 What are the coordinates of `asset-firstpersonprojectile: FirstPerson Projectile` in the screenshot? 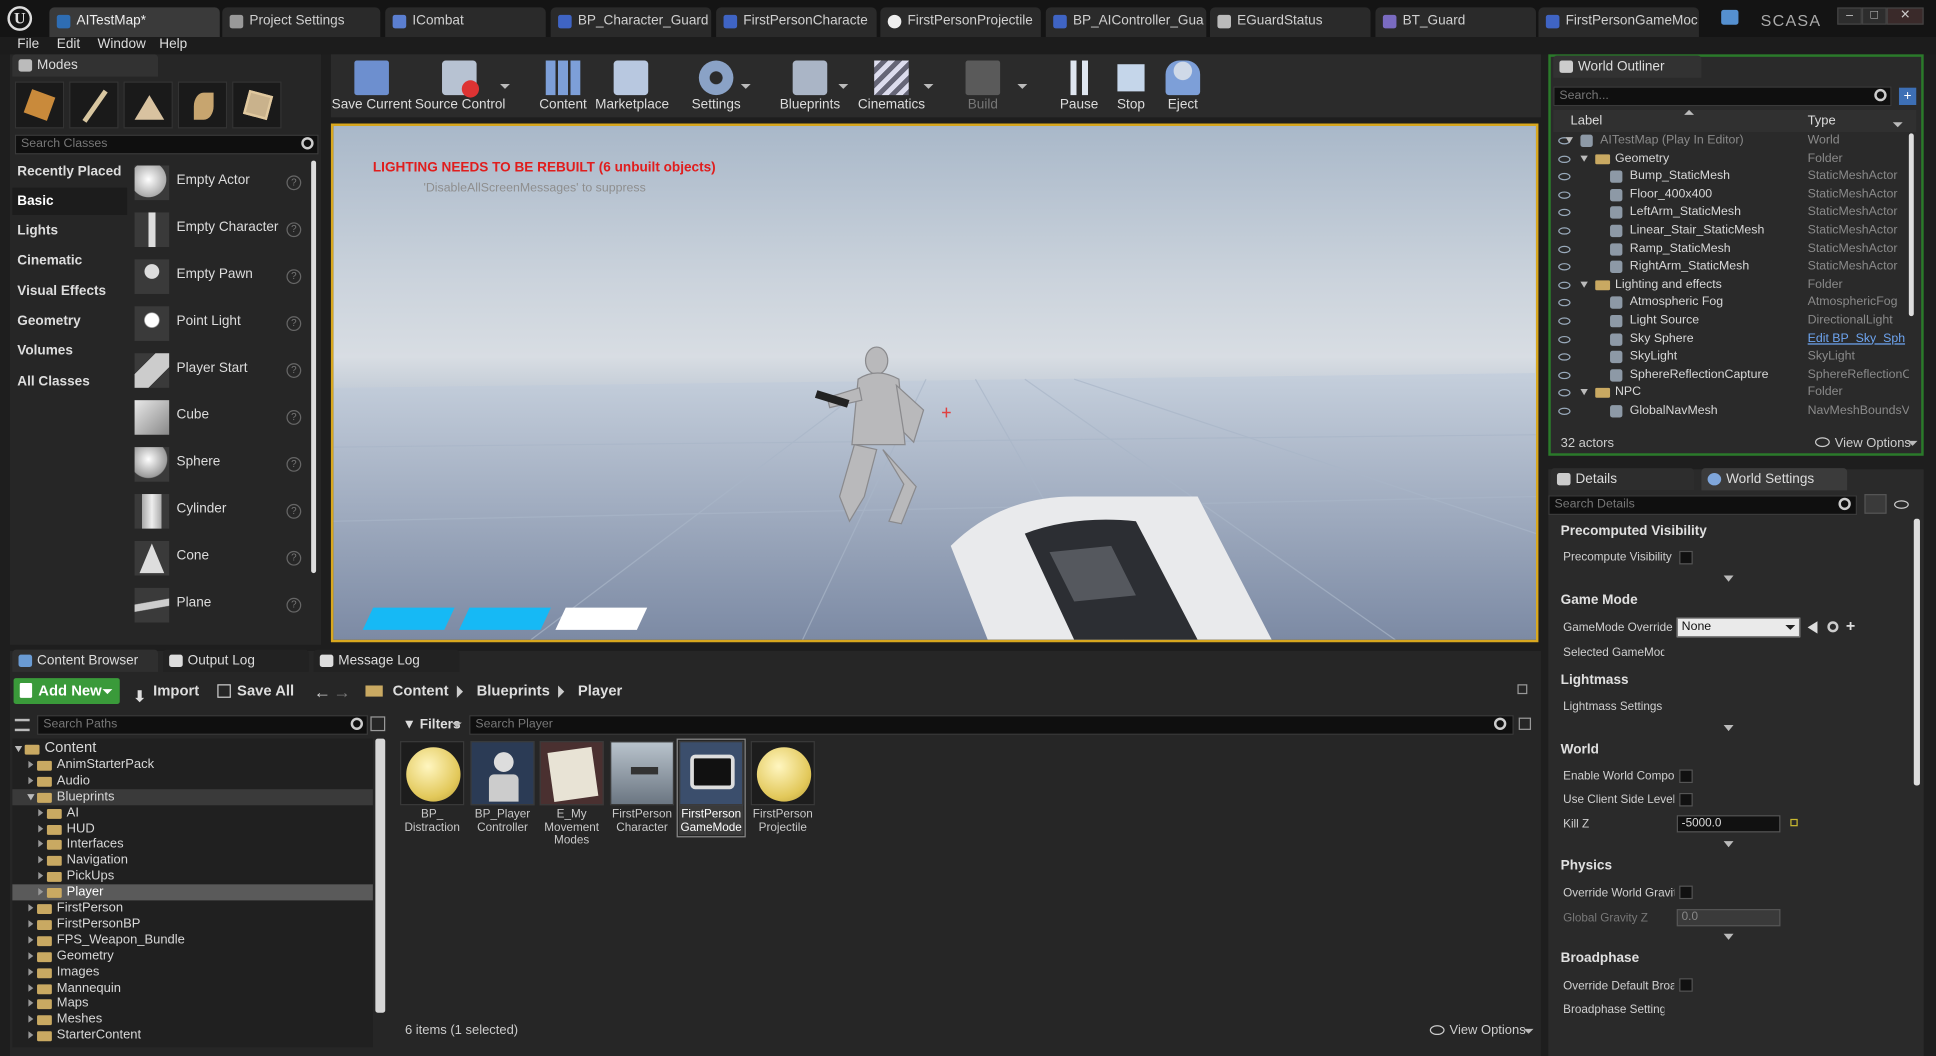 It's located at (782, 788).